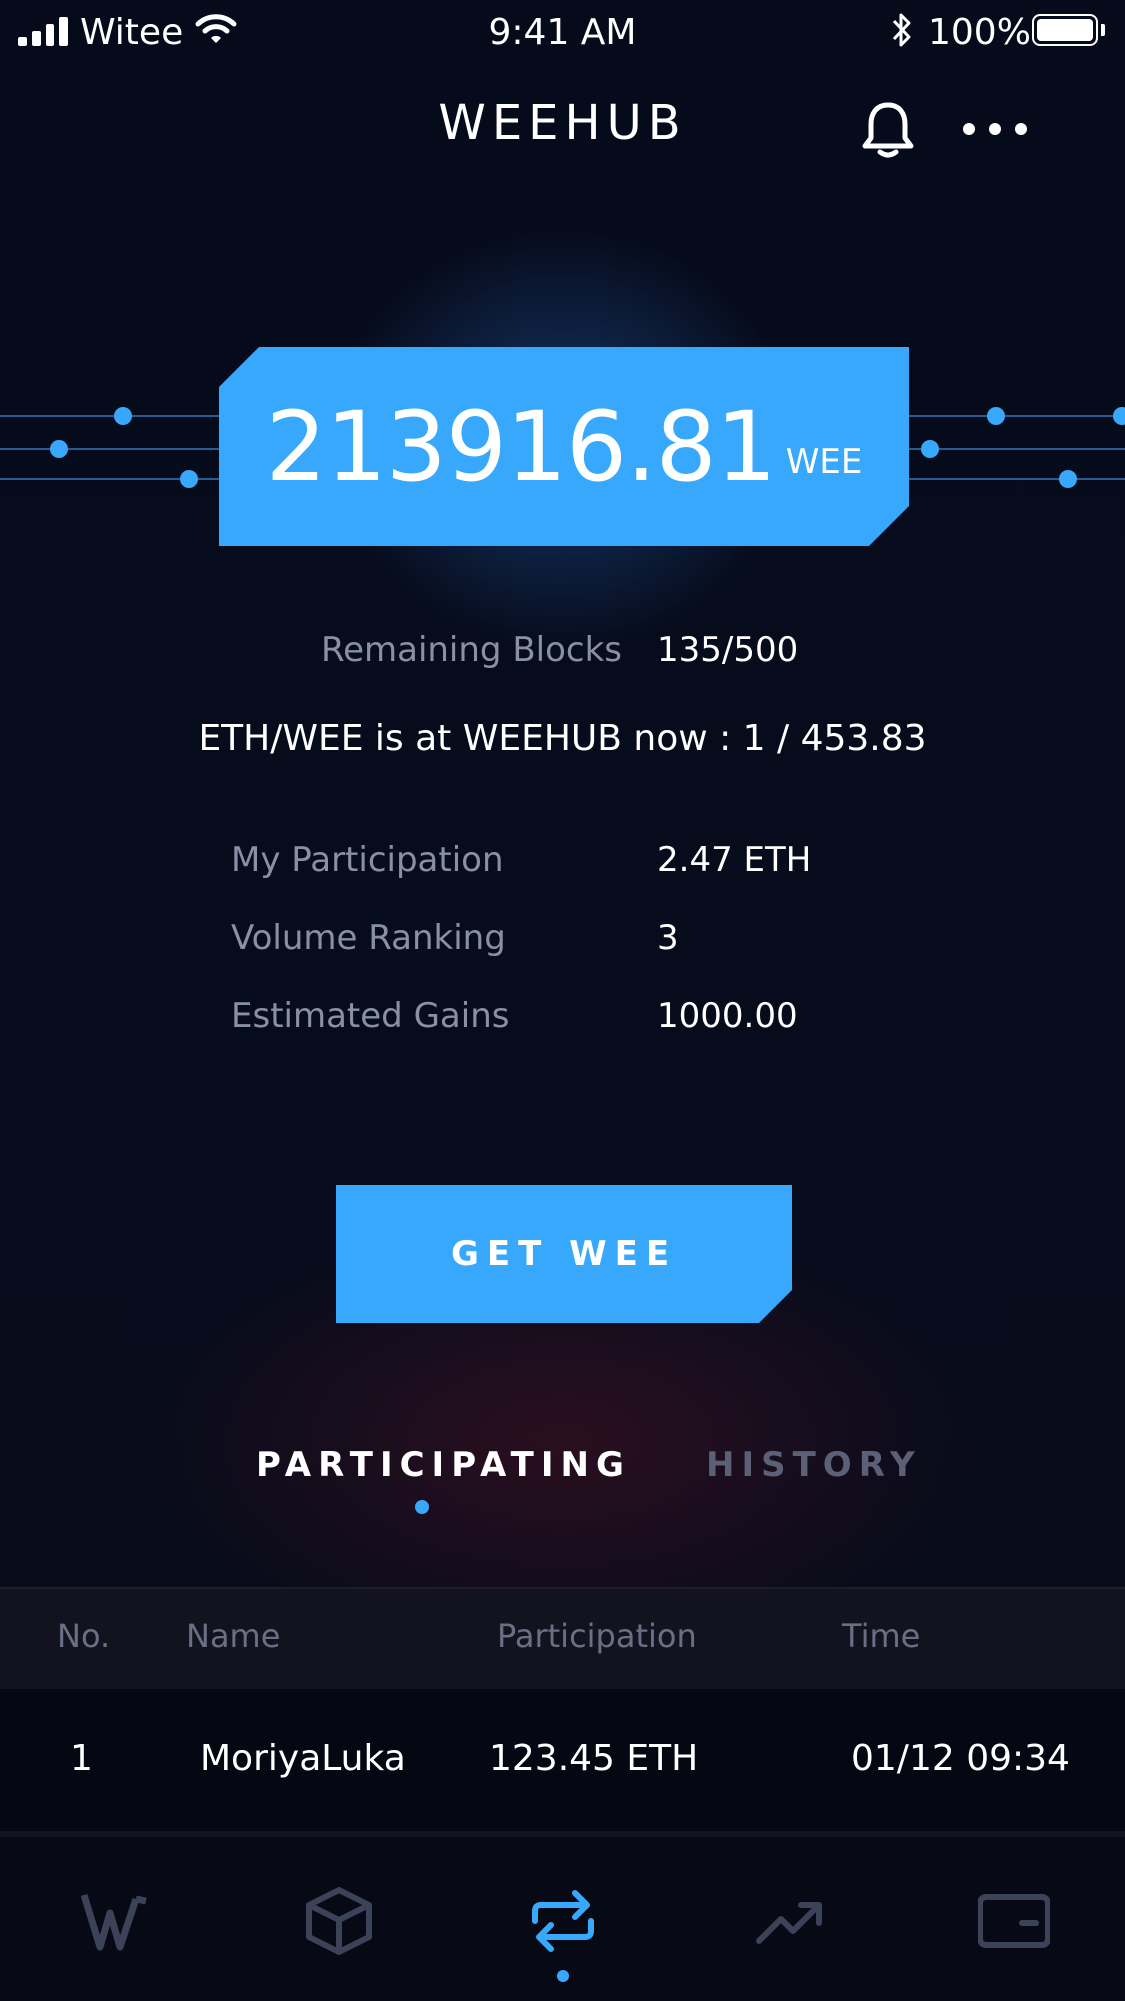  I want to click on row-number: 1, so click(81, 1758).